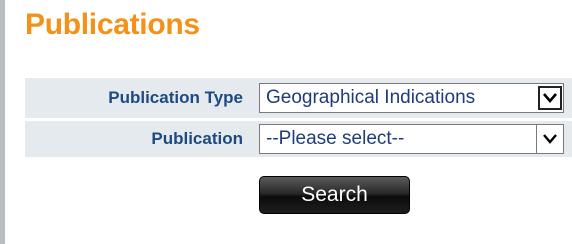 The width and height of the screenshot is (572, 244). I want to click on publication-select: --Please select--, so click(411, 139).